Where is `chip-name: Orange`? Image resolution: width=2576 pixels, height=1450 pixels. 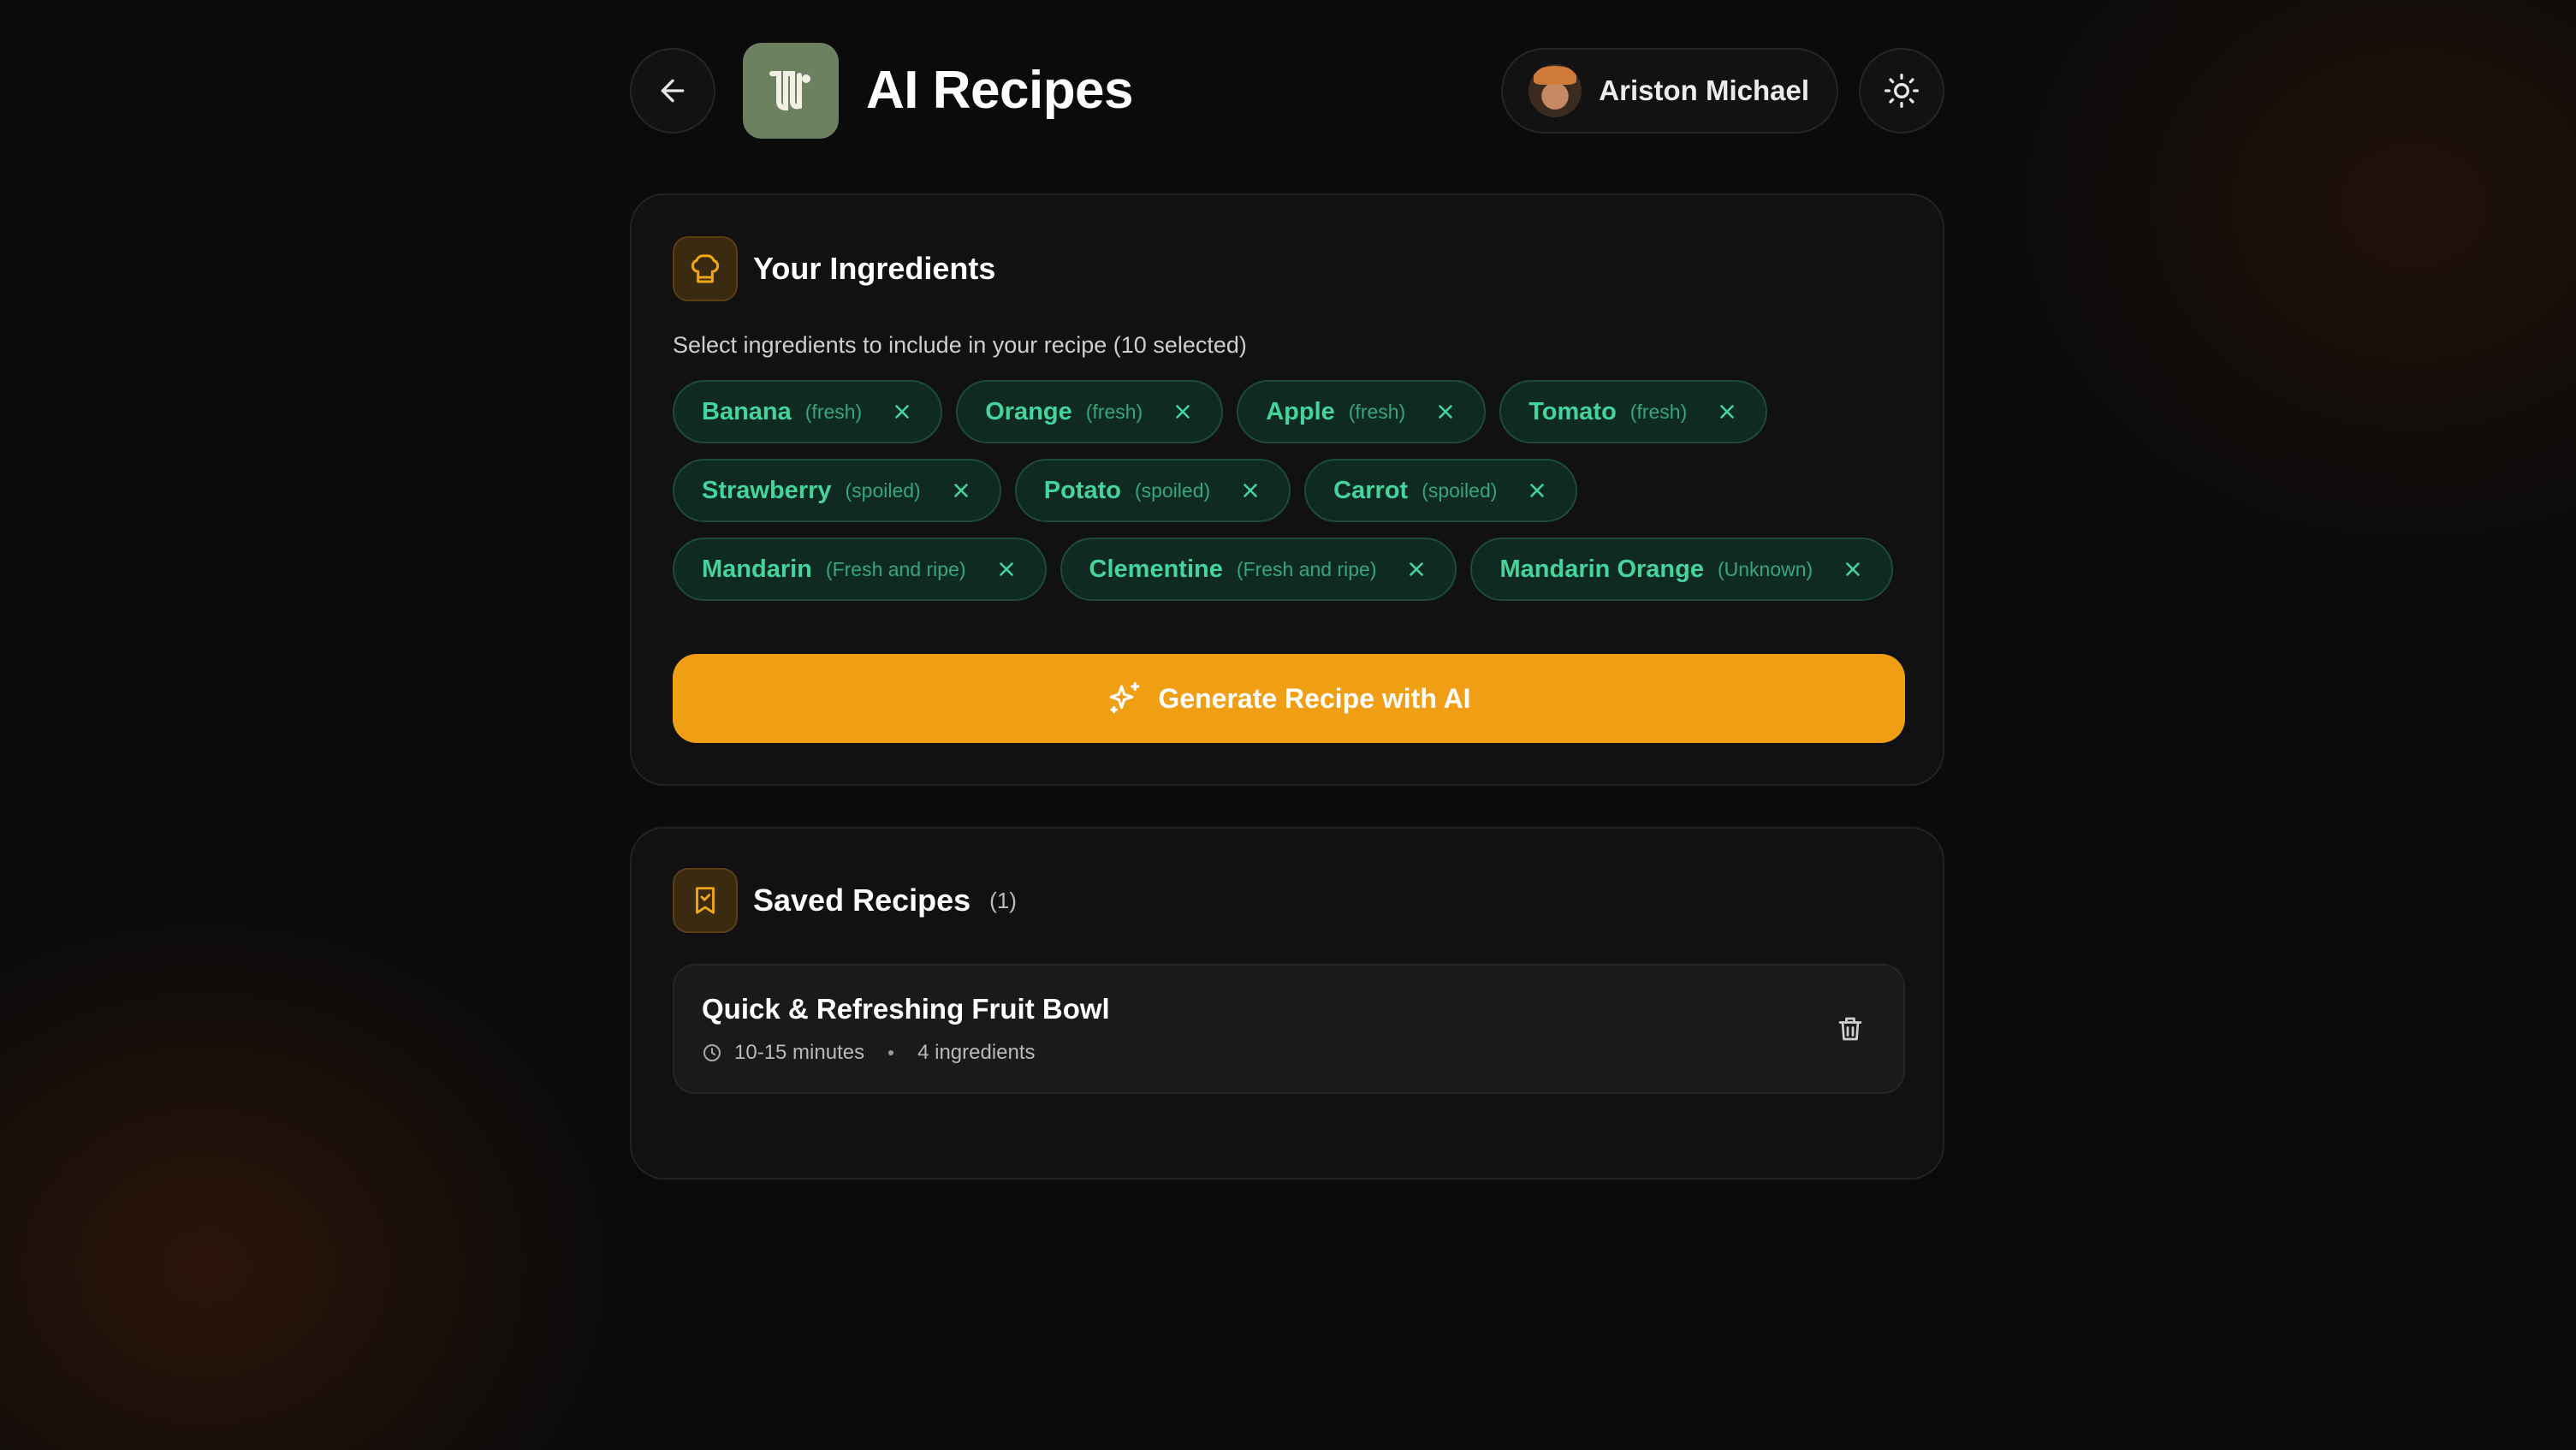 chip-name: Orange is located at coordinates (1028, 411).